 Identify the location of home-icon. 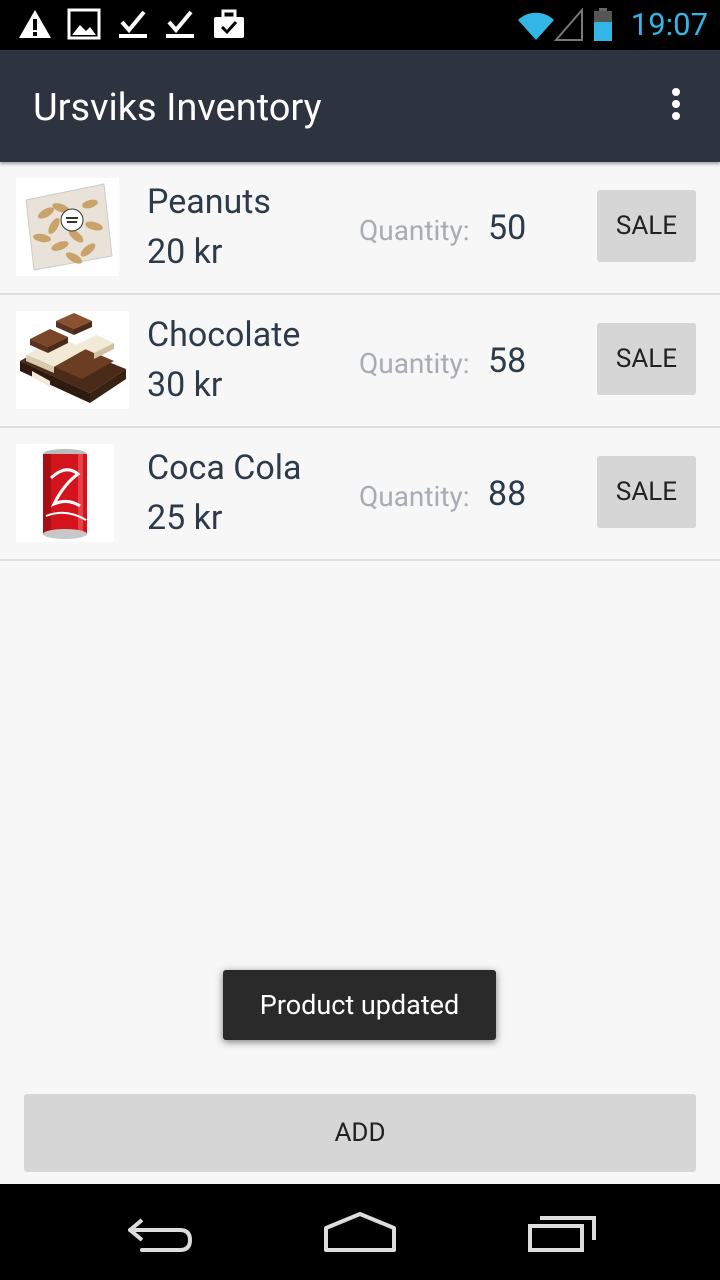
(360, 1232).